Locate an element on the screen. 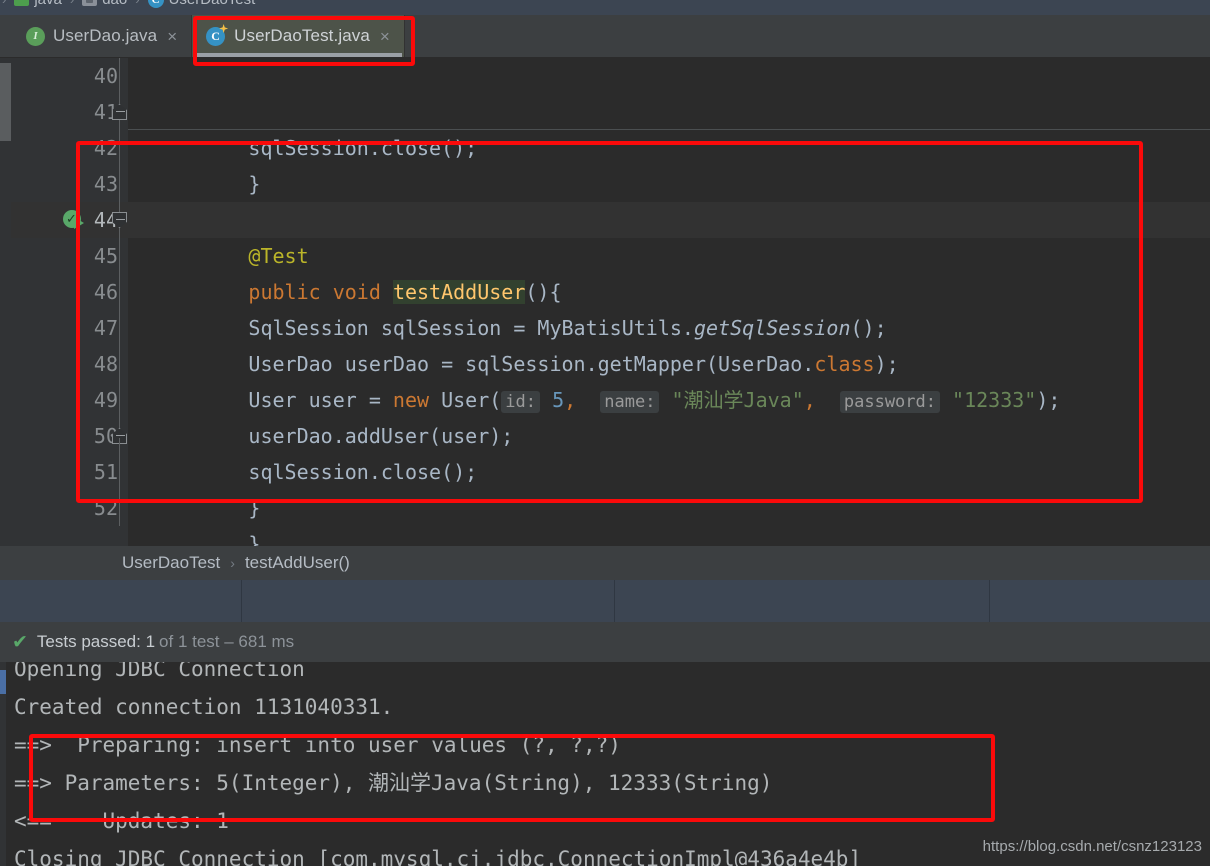  fold-marker-collapse-icon is located at coordinates (119, 112).